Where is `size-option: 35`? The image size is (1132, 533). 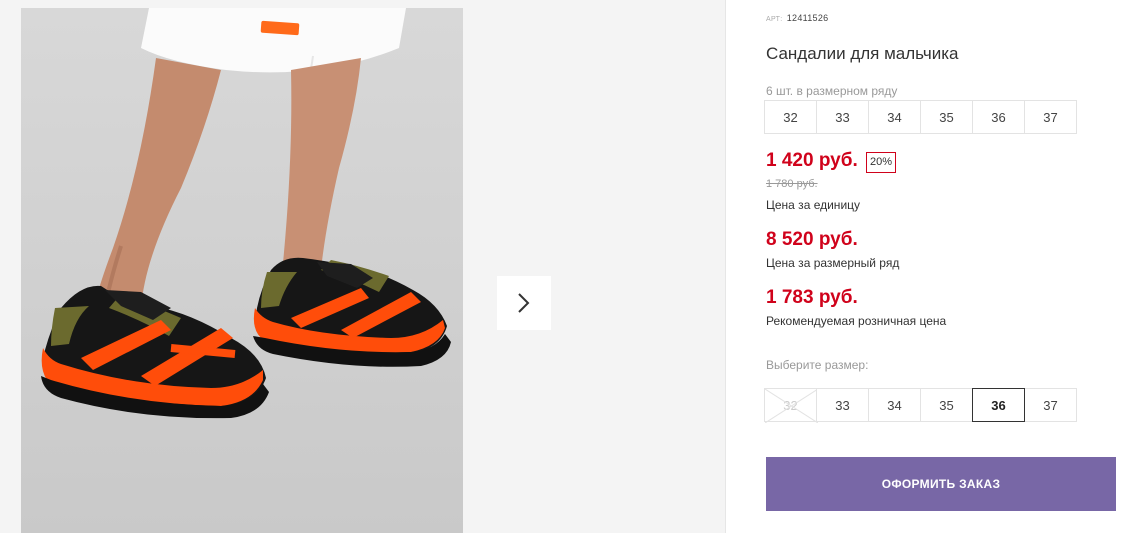
size-option: 35 is located at coordinates (946, 405).